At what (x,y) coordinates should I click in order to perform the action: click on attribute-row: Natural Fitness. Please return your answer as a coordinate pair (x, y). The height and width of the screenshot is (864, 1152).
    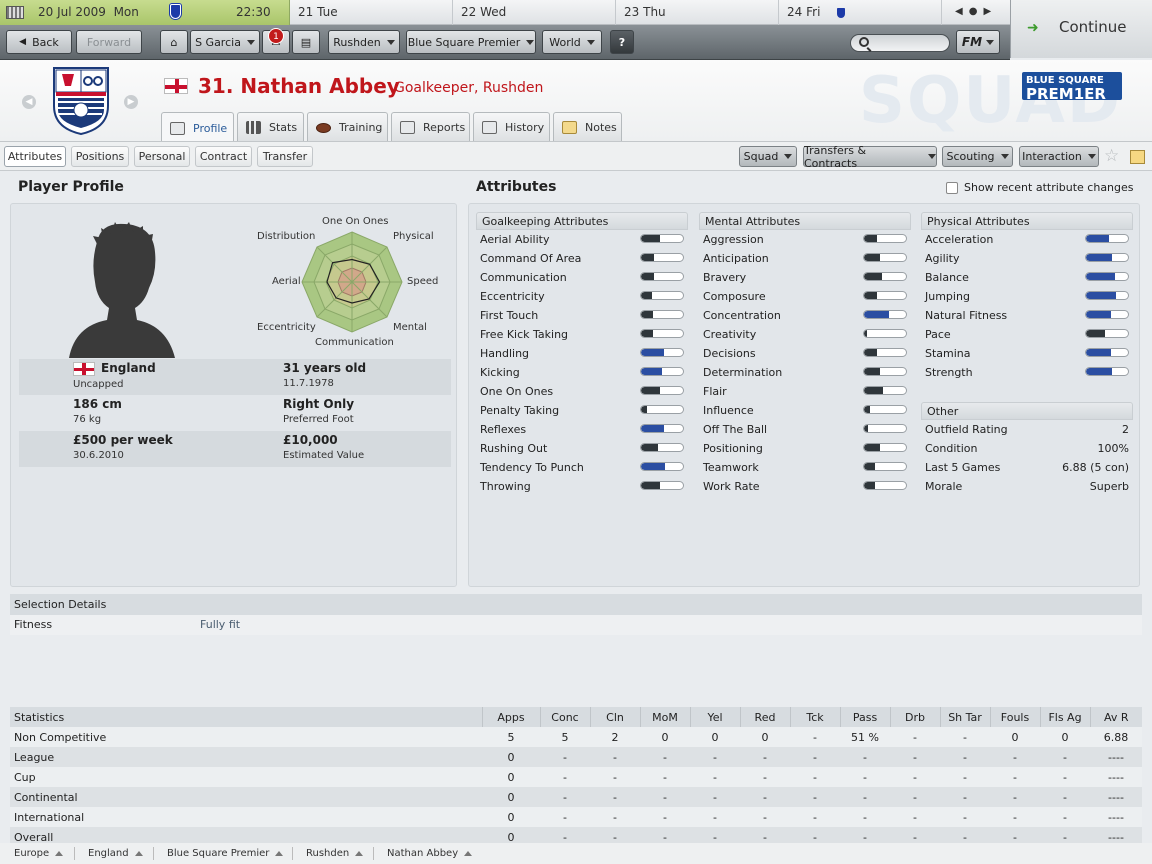
    Looking at the image, I should click on (1027, 315).